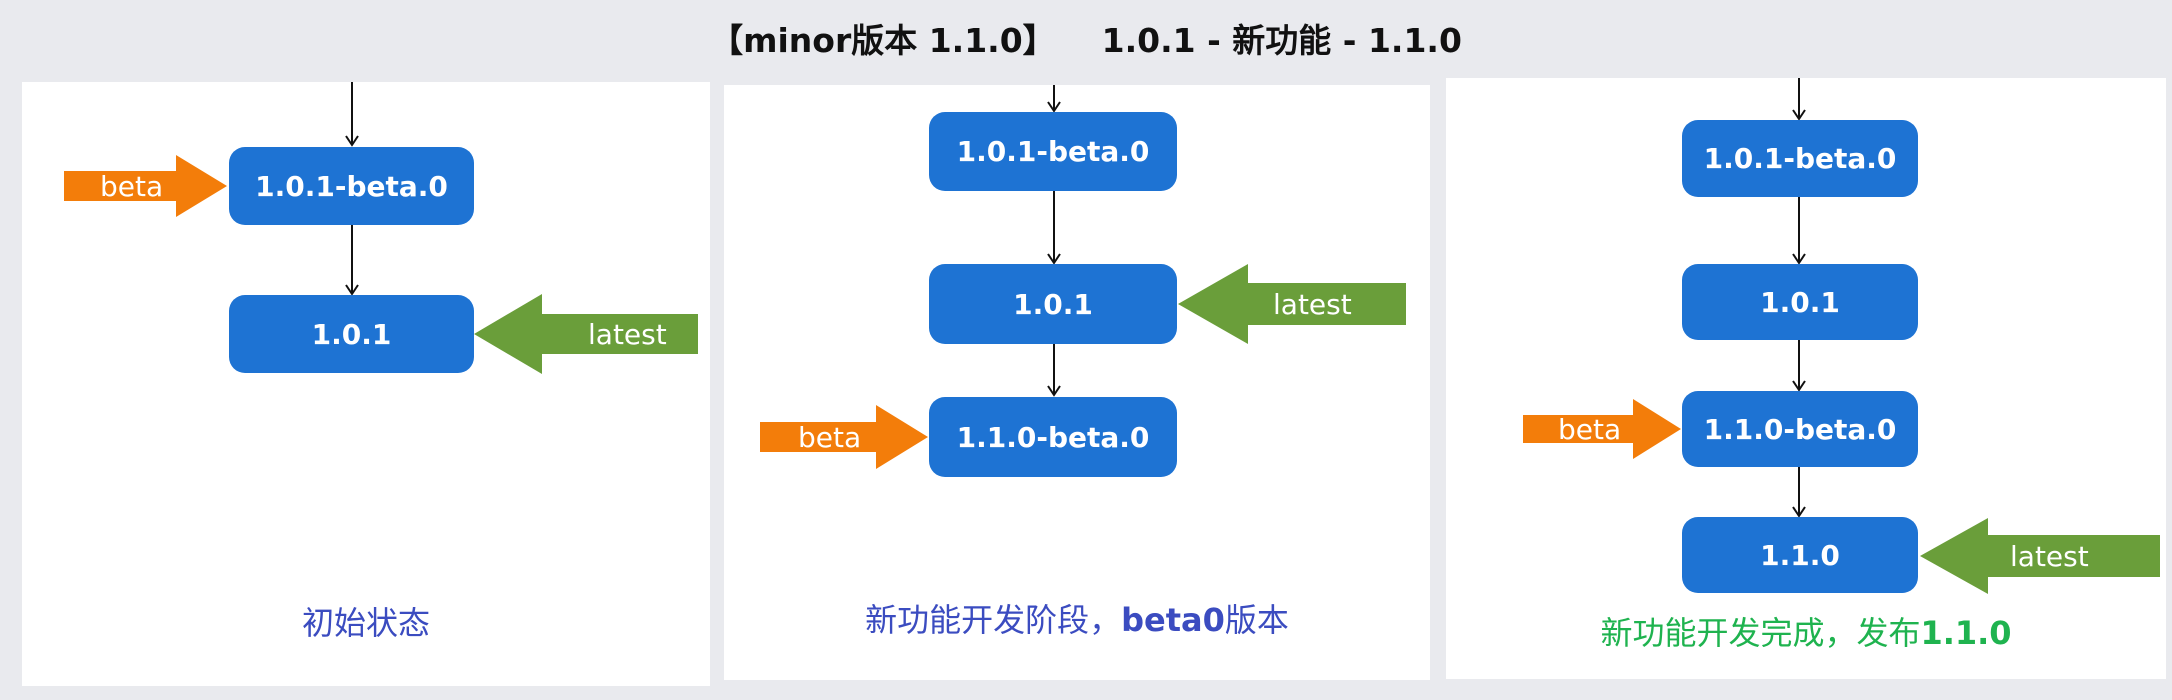 This screenshot has width=2172, height=700. I want to click on caption-prefix: 新功能开发完成，发布, so click(1760, 633).